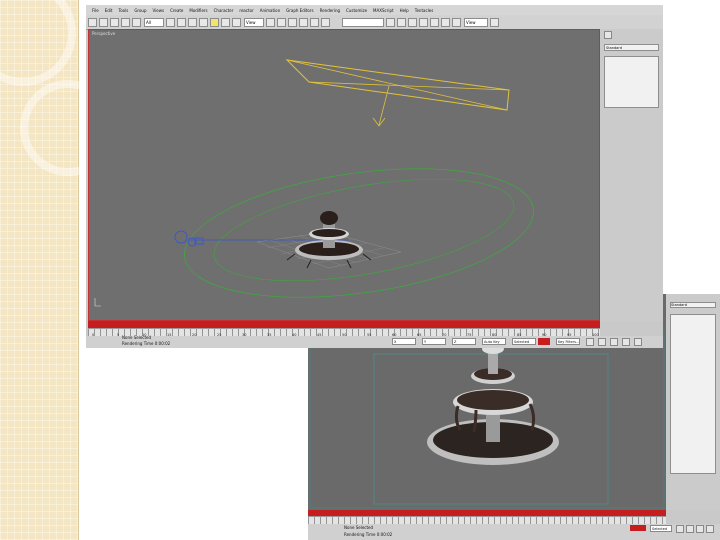 The height and width of the screenshot is (540, 720). What do you see at coordinates (97, 302) in the screenshot?
I see `axis-tripod-icon` at bounding box center [97, 302].